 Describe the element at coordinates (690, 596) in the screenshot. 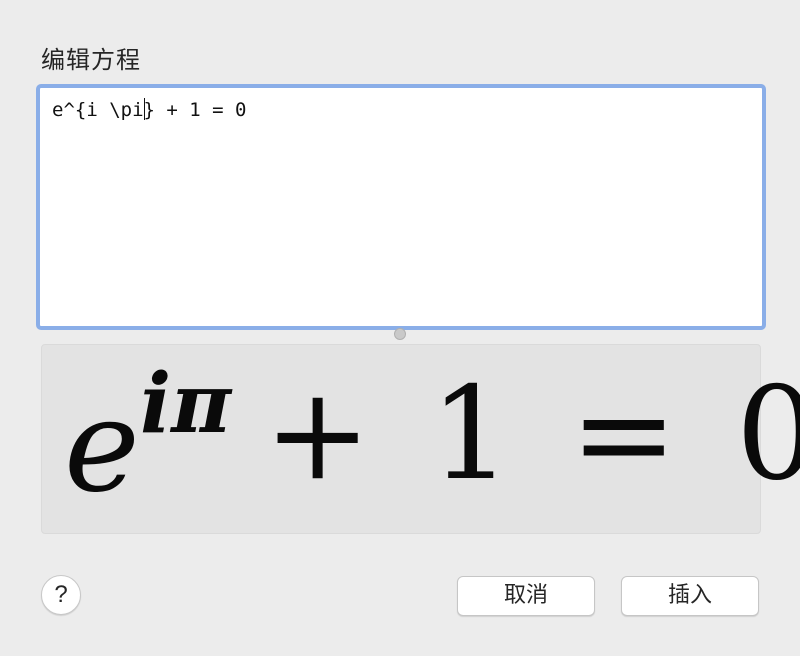

I see `insert-button: 插入` at that location.